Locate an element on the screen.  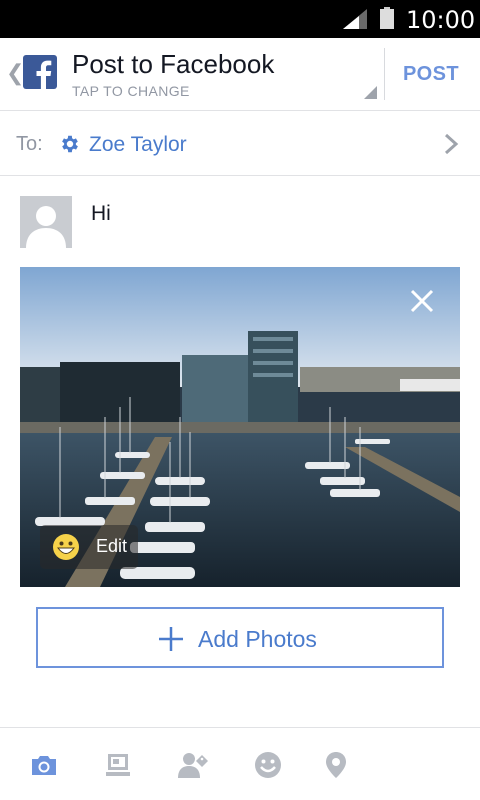
facebook-logo-icon is located at coordinates (40, 72).